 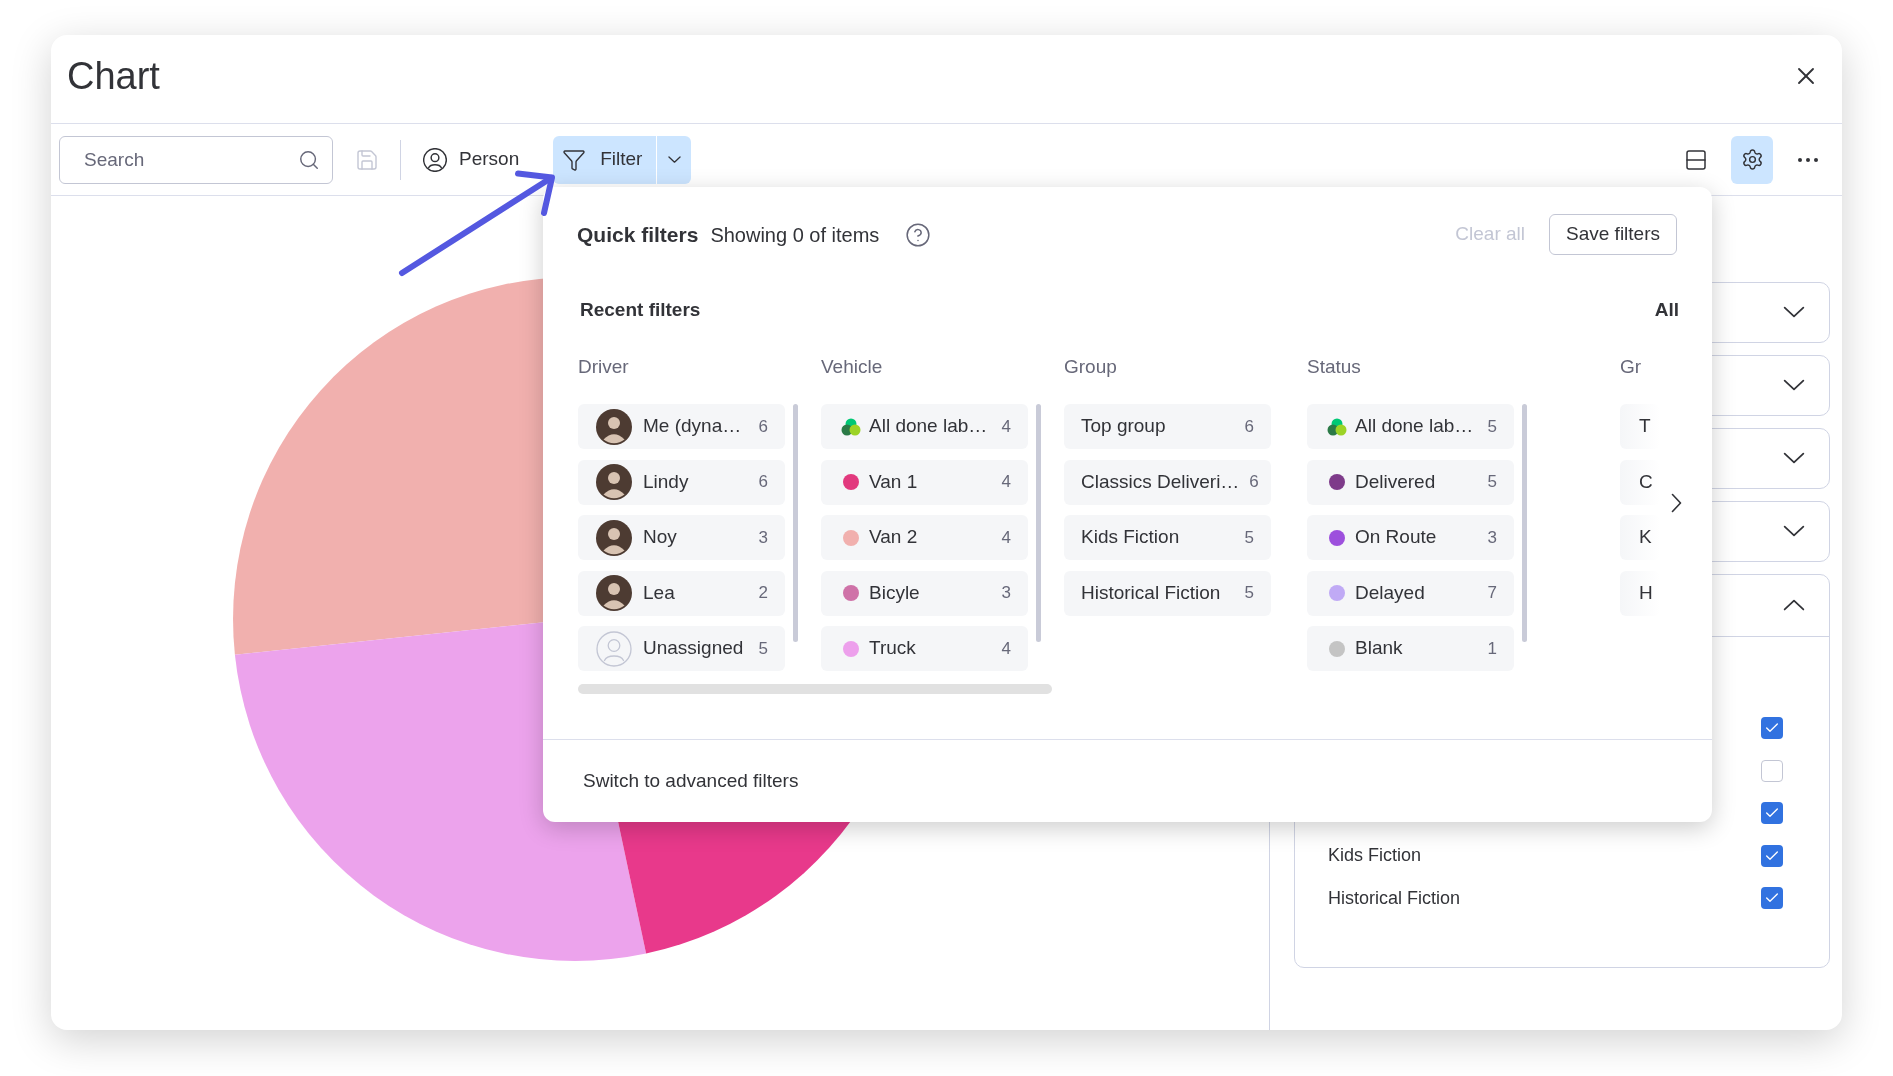 What do you see at coordinates (1334, 367) in the screenshot?
I see `column-heading: Status` at bounding box center [1334, 367].